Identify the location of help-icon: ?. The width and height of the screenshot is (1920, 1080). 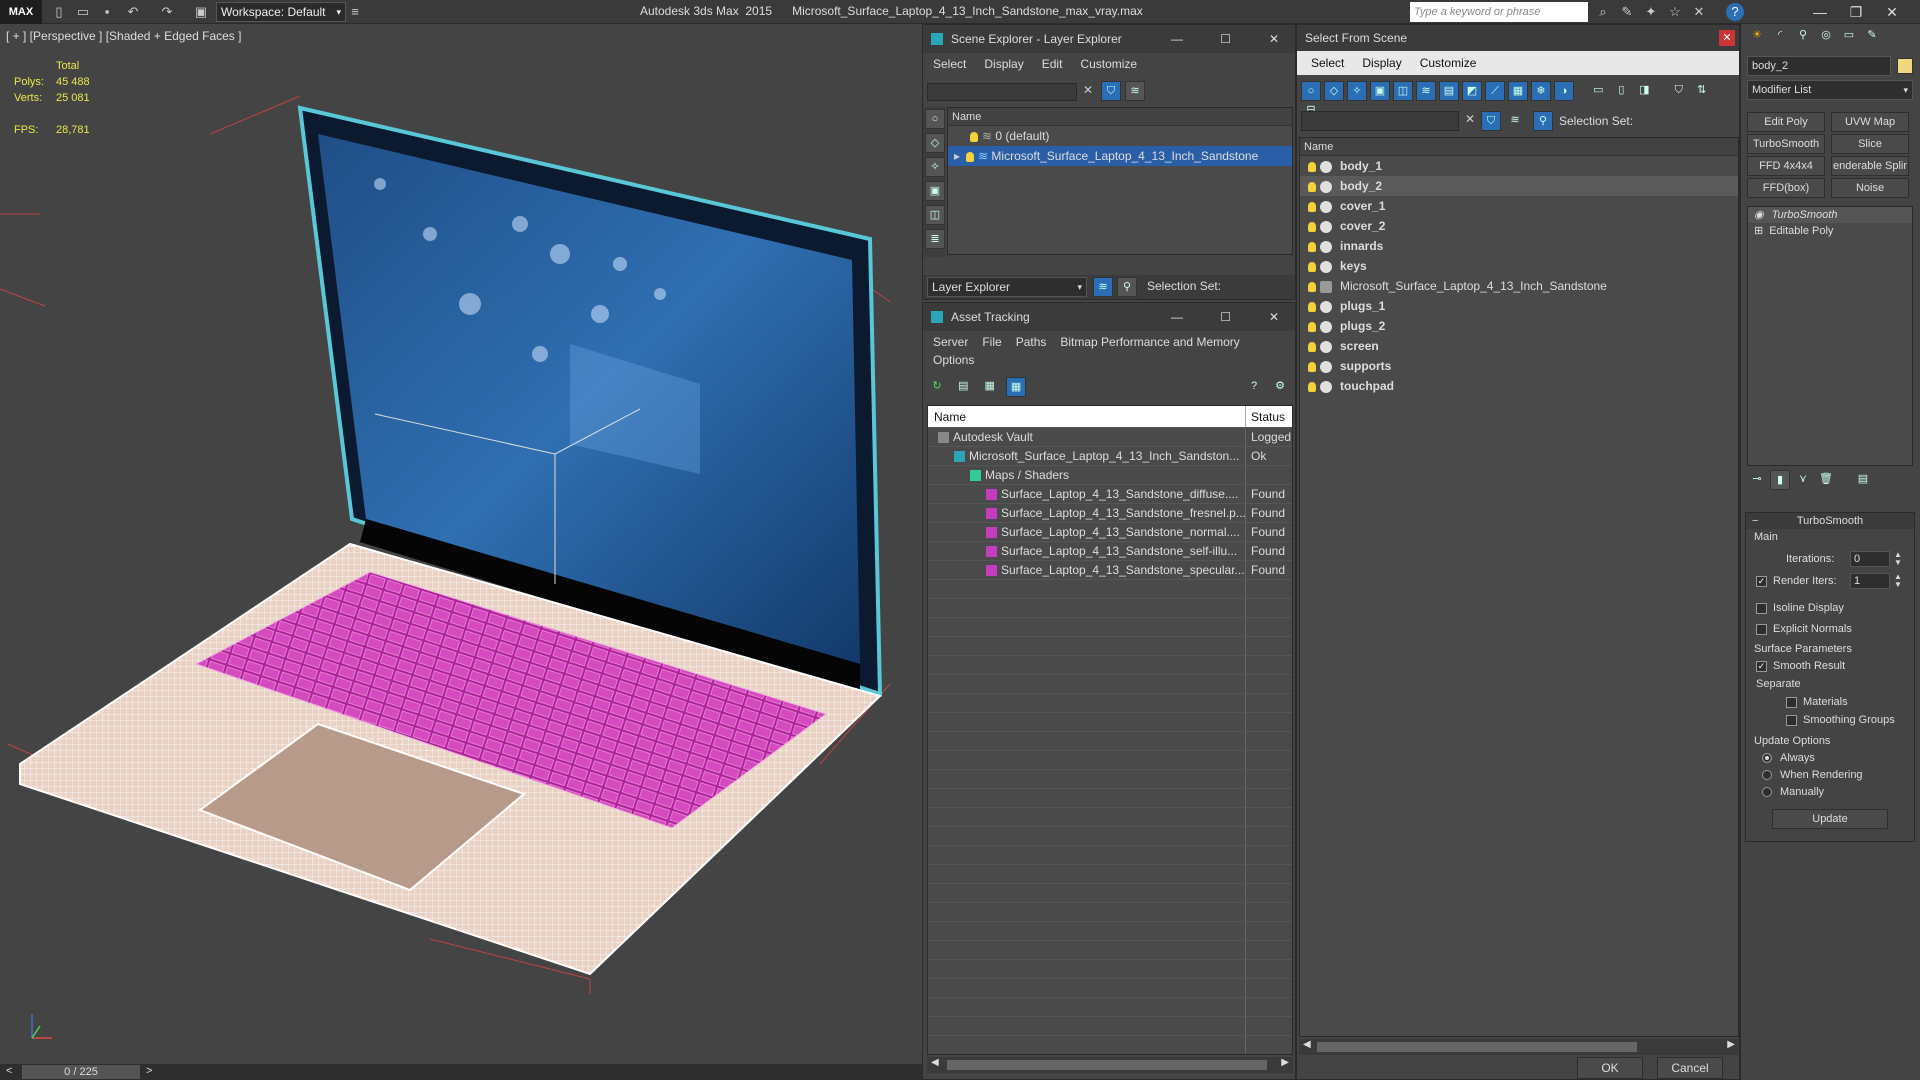
(1735, 12).